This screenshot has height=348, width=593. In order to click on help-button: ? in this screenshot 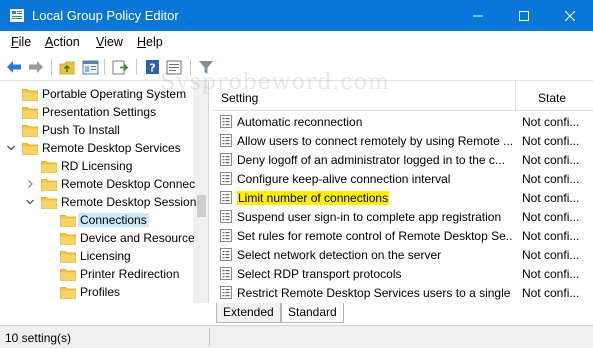, I will do `click(152, 67)`.